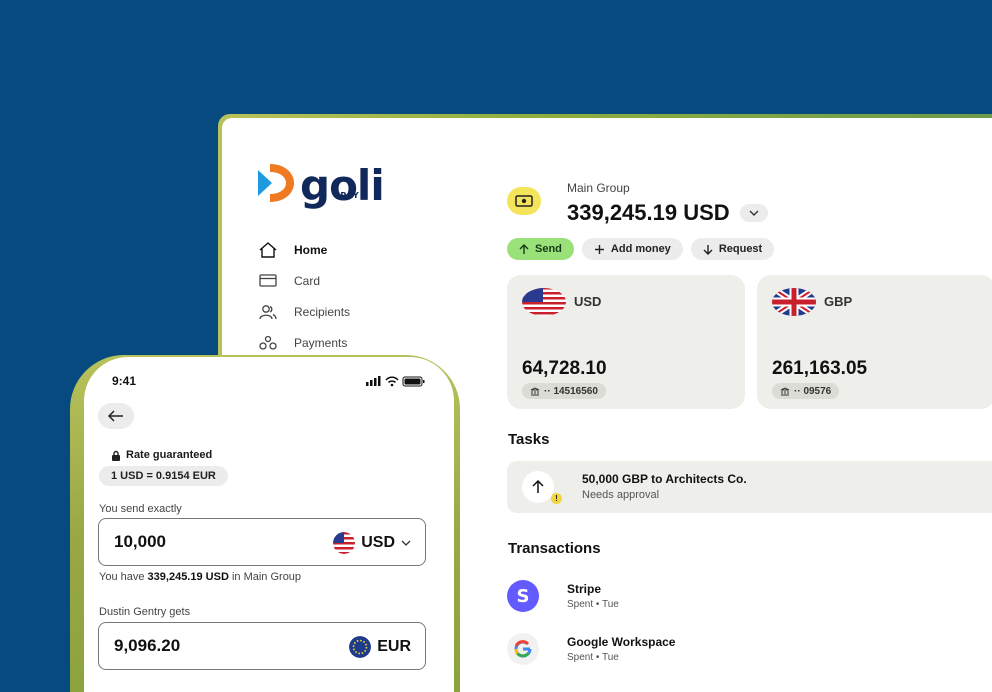  Describe the element at coordinates (626, 342) in the screenshot. I see `account-card-usd: USD 64,728.10 ·· 14516560` at that location.